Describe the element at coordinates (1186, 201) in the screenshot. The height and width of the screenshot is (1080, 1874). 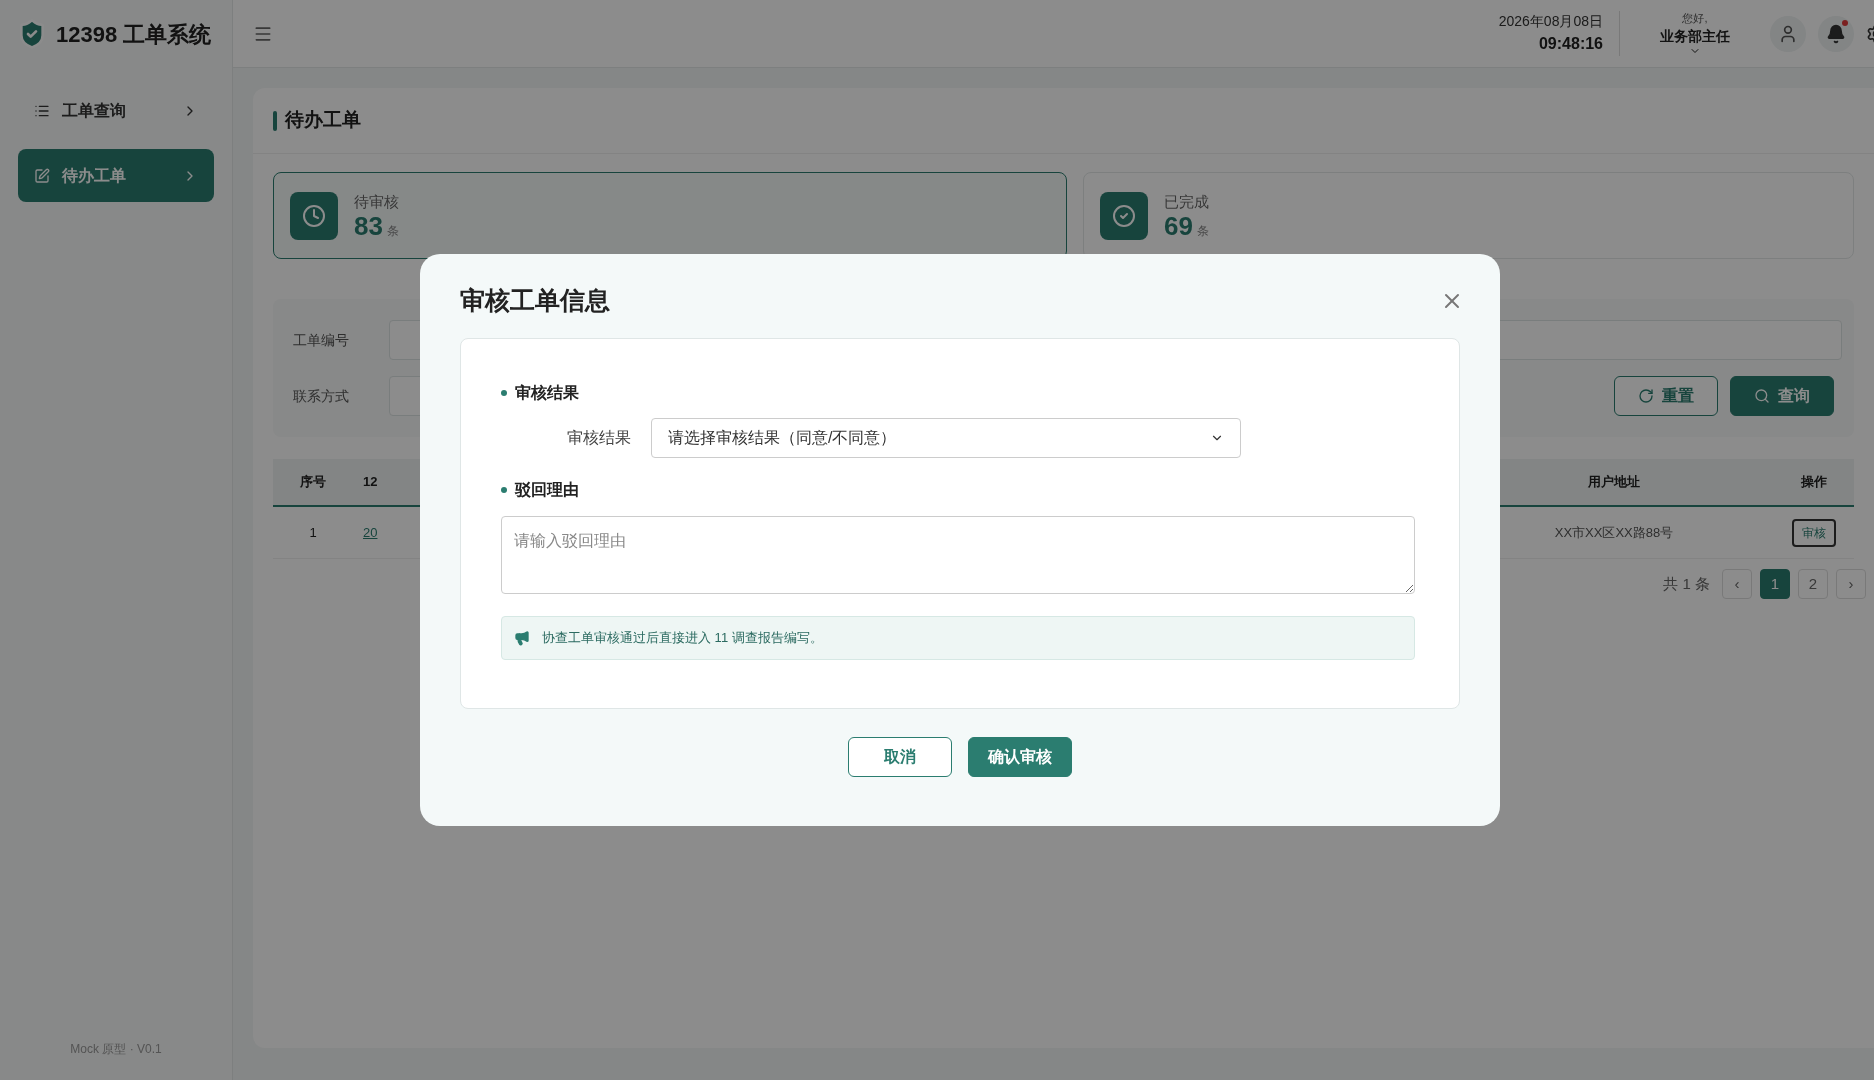
I see `stat-label: 已完成` at that location.